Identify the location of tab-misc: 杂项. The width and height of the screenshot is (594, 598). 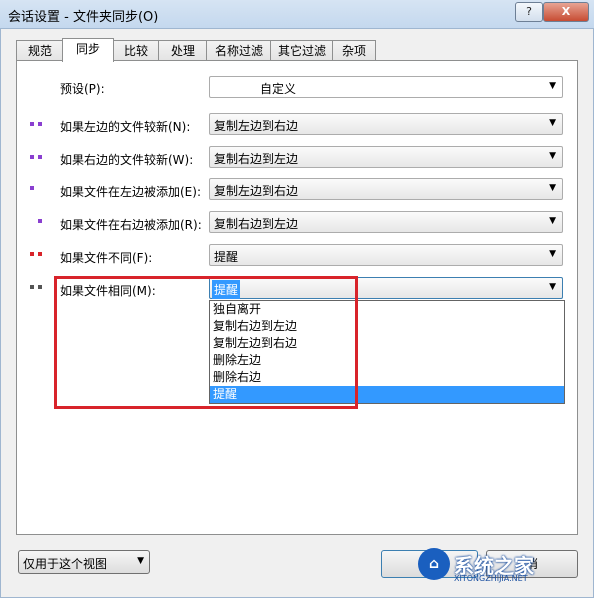
(354, 50).